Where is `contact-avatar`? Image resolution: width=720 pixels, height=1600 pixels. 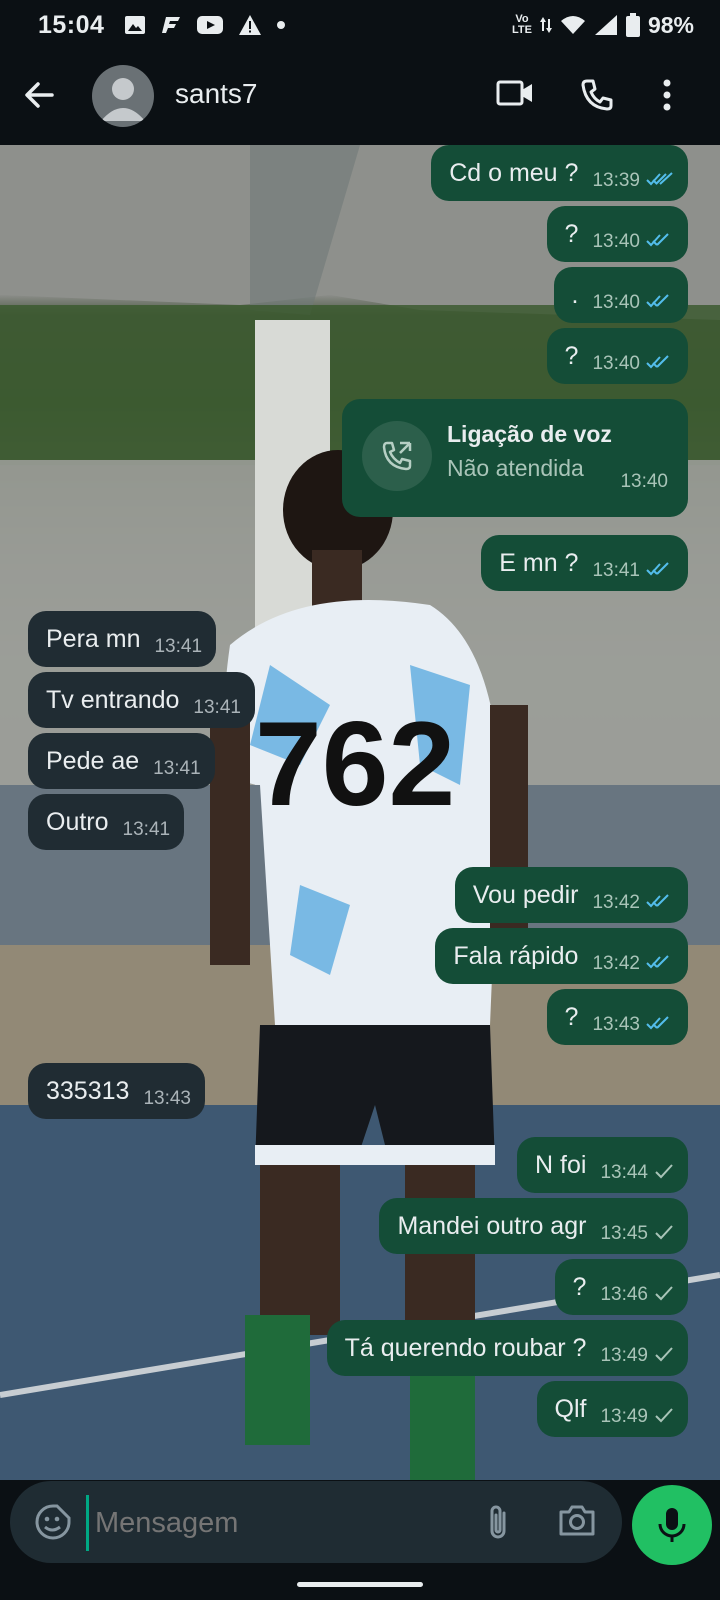 contact-avatar is located at coordinates (123, 96).